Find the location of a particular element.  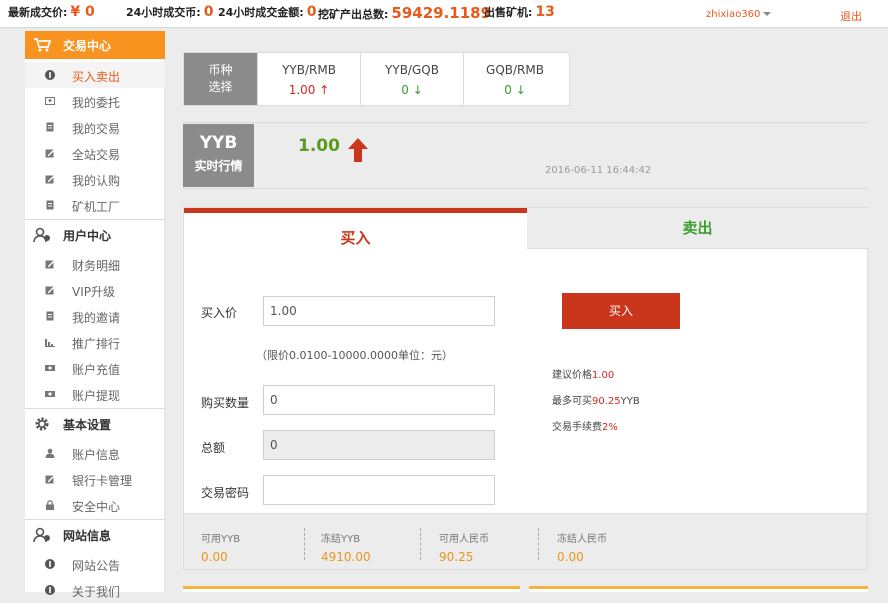

sidebar-item-label: 我的交易 is located at coordinates (96, 129).